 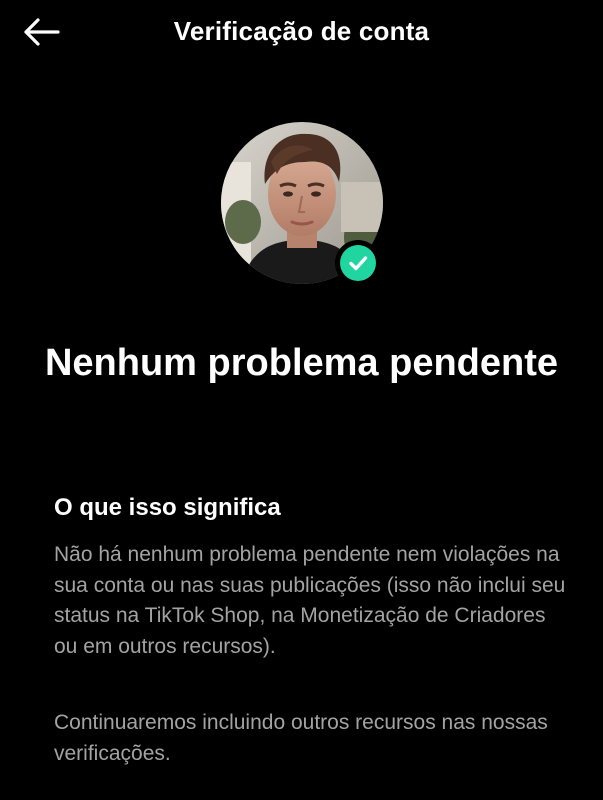 I want to click on page-title: Verificação de conta, so click(x=301, y=31).